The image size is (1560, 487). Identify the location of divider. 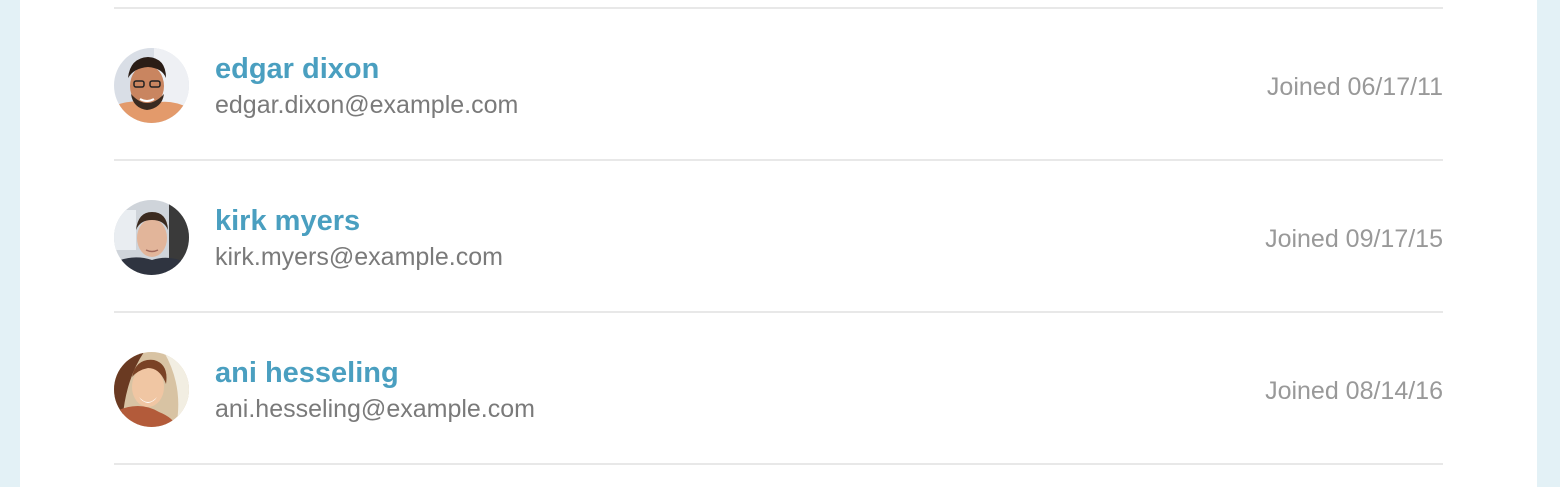
(778, 464).